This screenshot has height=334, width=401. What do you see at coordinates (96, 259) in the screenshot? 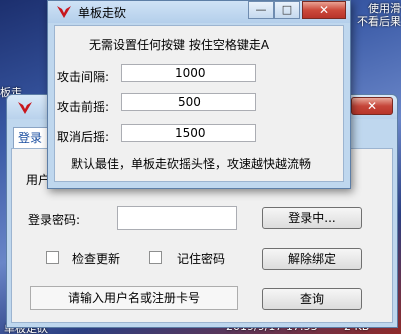
I see `check-update-label: 检查更新` at bounding box center [96, 259].